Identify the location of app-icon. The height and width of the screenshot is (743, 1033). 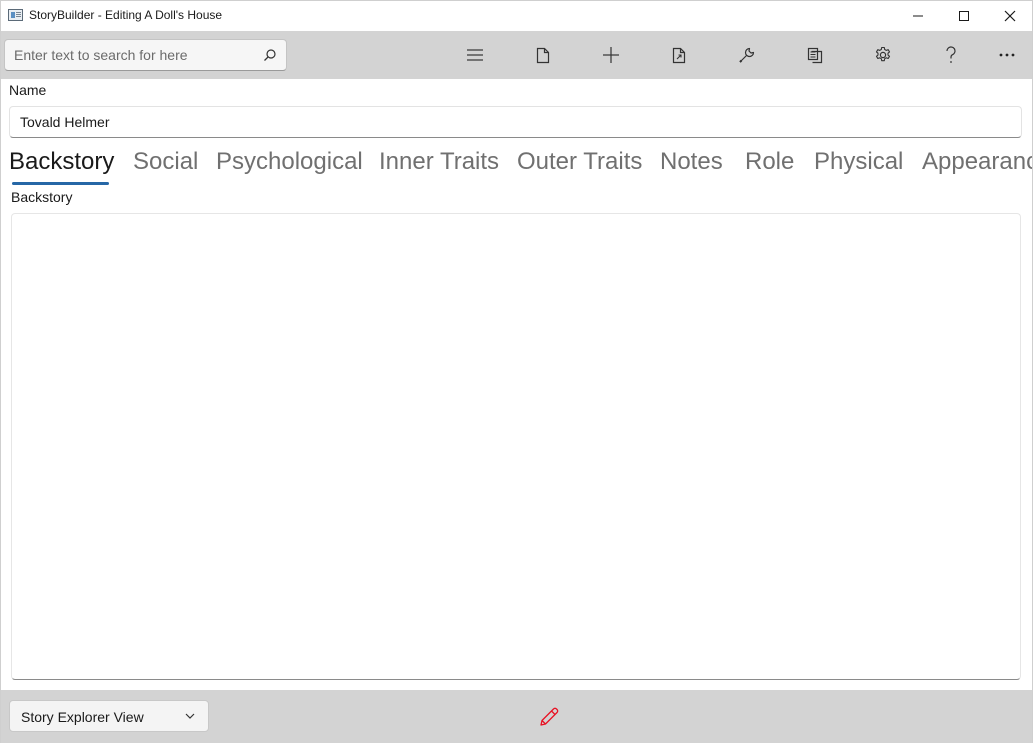
(15, 15).